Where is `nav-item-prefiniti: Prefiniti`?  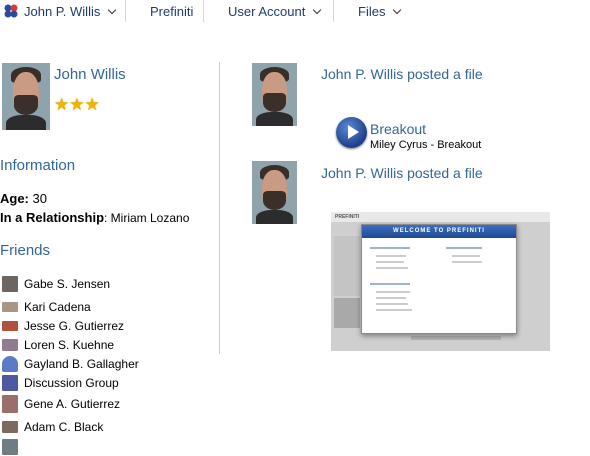
nav-item-prefiniti: Prefiniti is located at coordinates (171, 11).